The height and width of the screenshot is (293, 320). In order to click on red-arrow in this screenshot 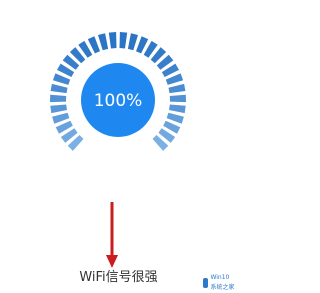, I will do `click(112, 235)`.